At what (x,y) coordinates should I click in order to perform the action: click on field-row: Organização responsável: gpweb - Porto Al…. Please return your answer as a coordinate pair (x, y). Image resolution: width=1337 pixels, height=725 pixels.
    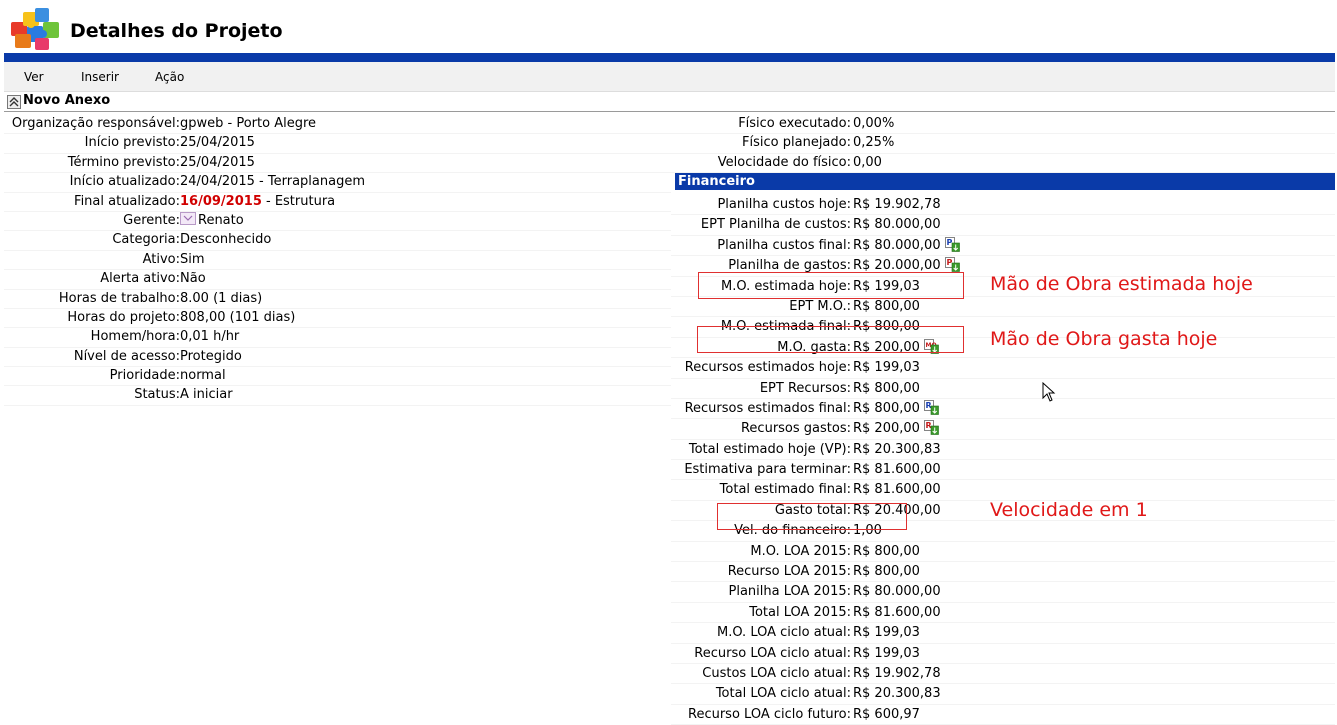
    Looking at the image, I should click on (337, 125).